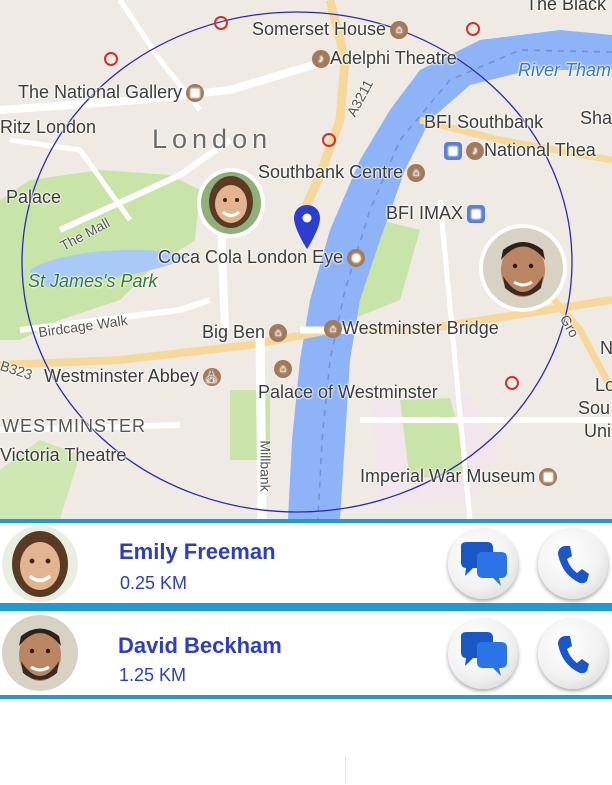 The width and height of the screenshot is (612, 785). Describe the element at coordinates (476, 214) in the screenshot. I see `cinema-icon: ▦` at that location.